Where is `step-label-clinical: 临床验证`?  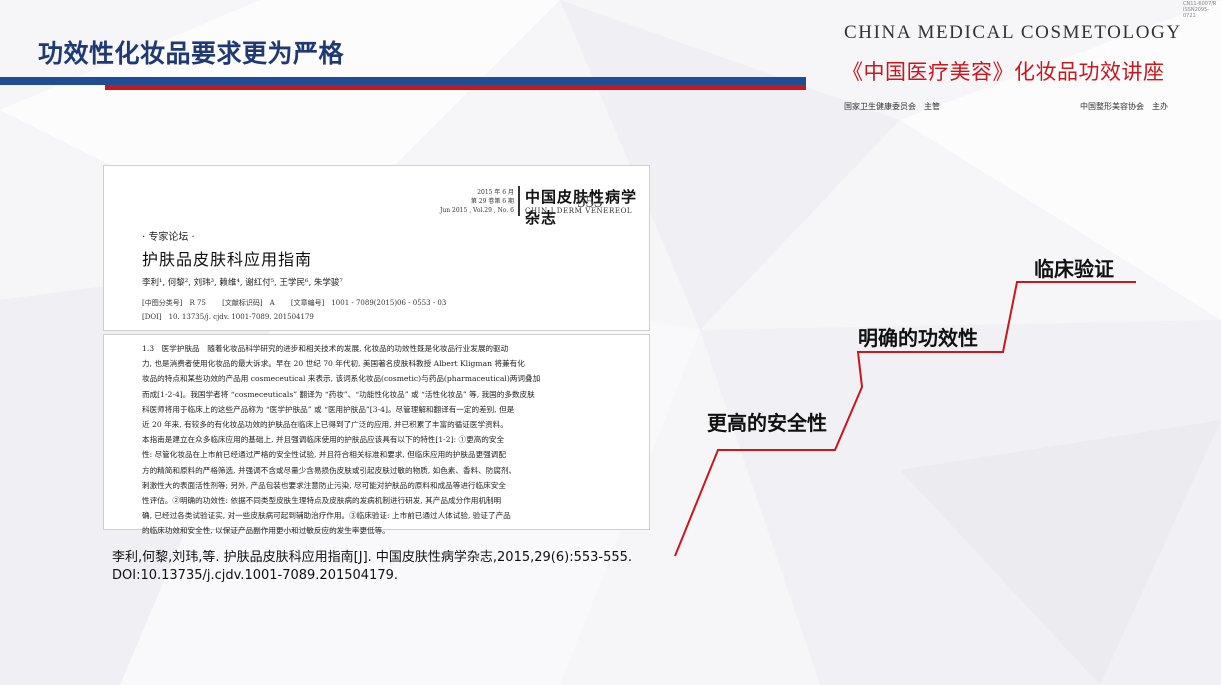
step-label-clinical: 临床验证 is located at coordinates (1074, 269).